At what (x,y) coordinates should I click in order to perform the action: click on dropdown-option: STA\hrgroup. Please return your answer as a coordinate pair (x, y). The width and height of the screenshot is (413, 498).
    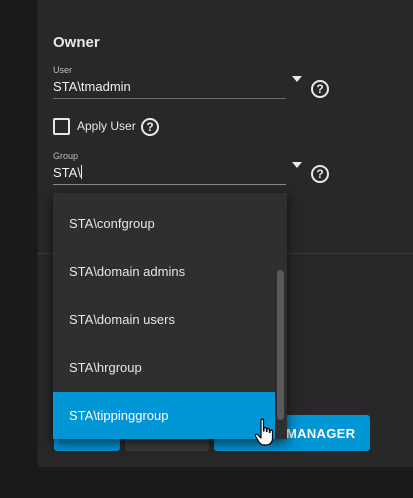
    Looking at the image, I should click on (164, 368).